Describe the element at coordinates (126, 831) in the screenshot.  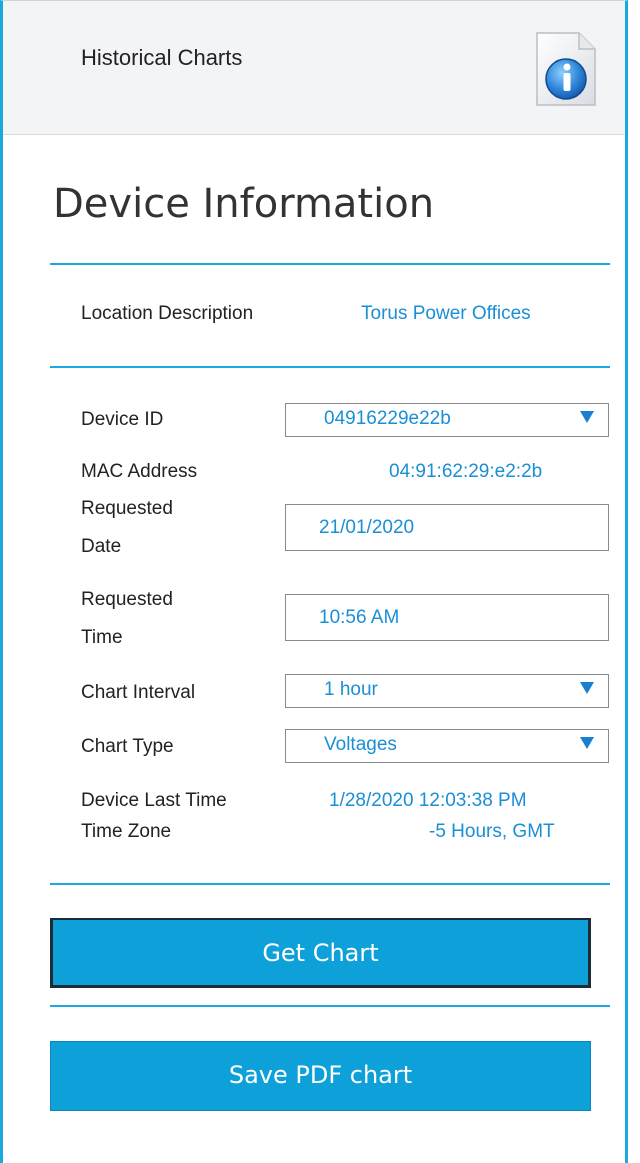
I see `time-zone-label: Time Zone` at that location.